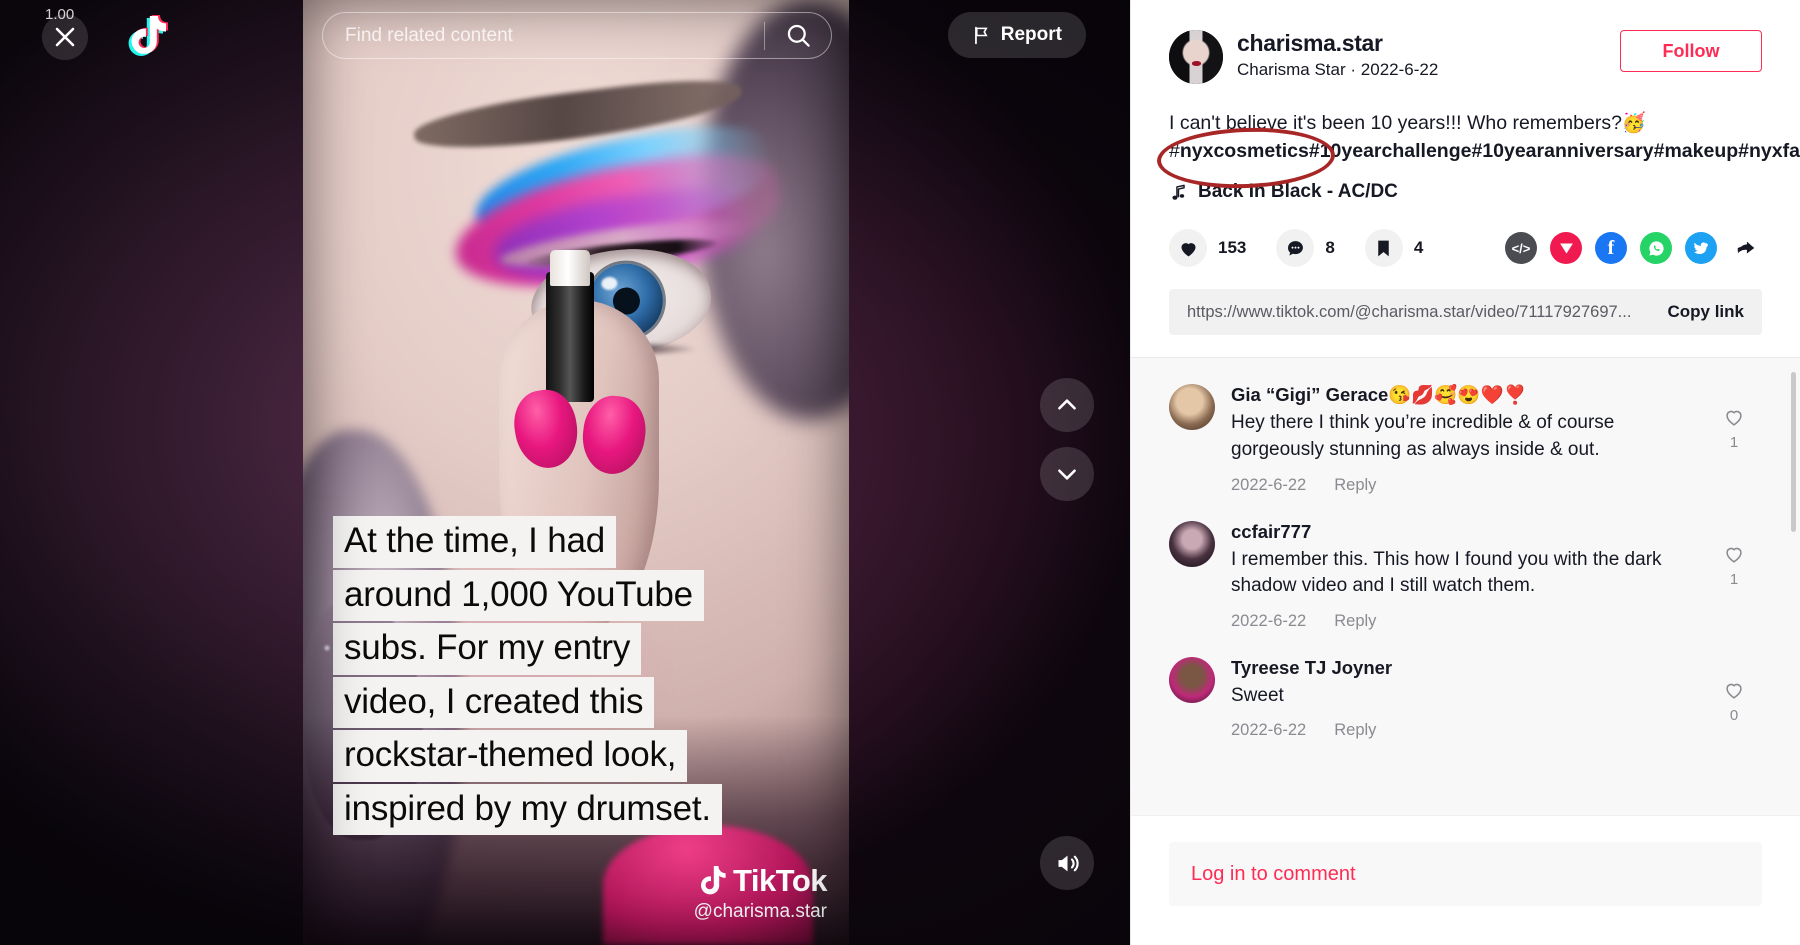  Describe the element at coordinates (1734, 715) in the screenshot. I see `comment-like-count: 0` at that location.